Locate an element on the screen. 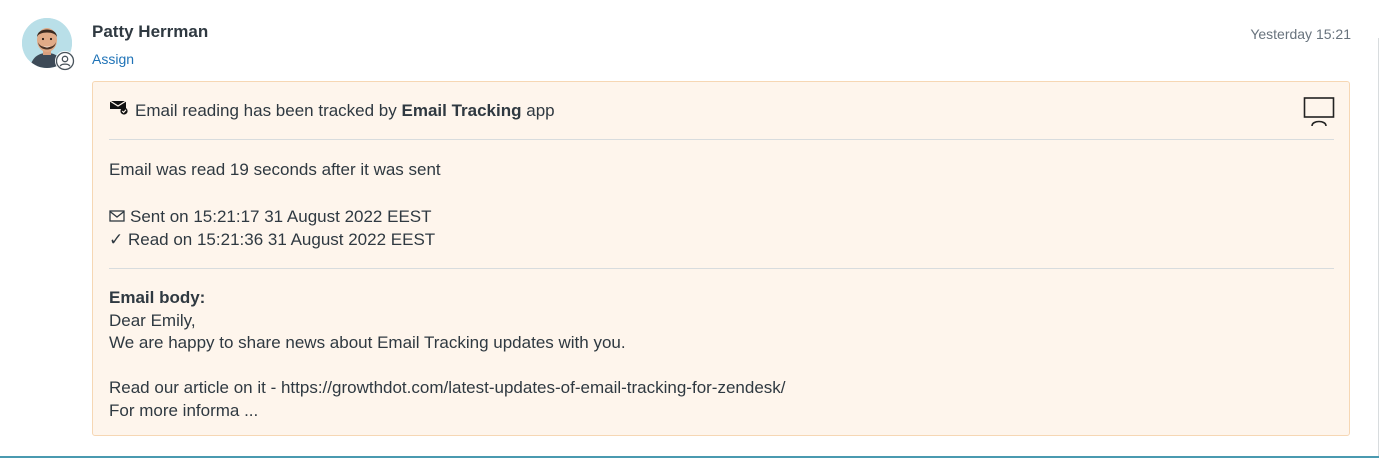 Image resolution: width=1379 pixels, height=458 pixels. read-text: Read on 15:21:36 31 August 2022 EEST is located at coordinates (281, 239).